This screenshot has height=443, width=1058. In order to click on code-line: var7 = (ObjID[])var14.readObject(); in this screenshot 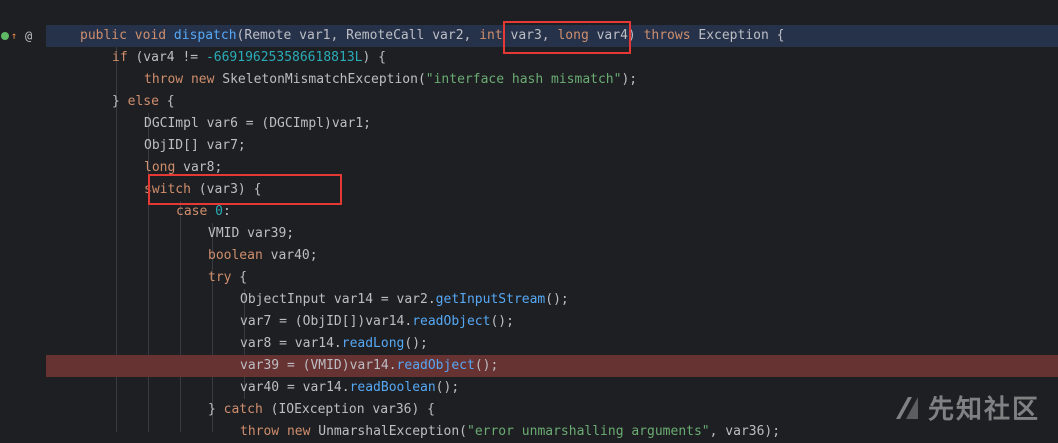, I will do `click(552, 322)`.